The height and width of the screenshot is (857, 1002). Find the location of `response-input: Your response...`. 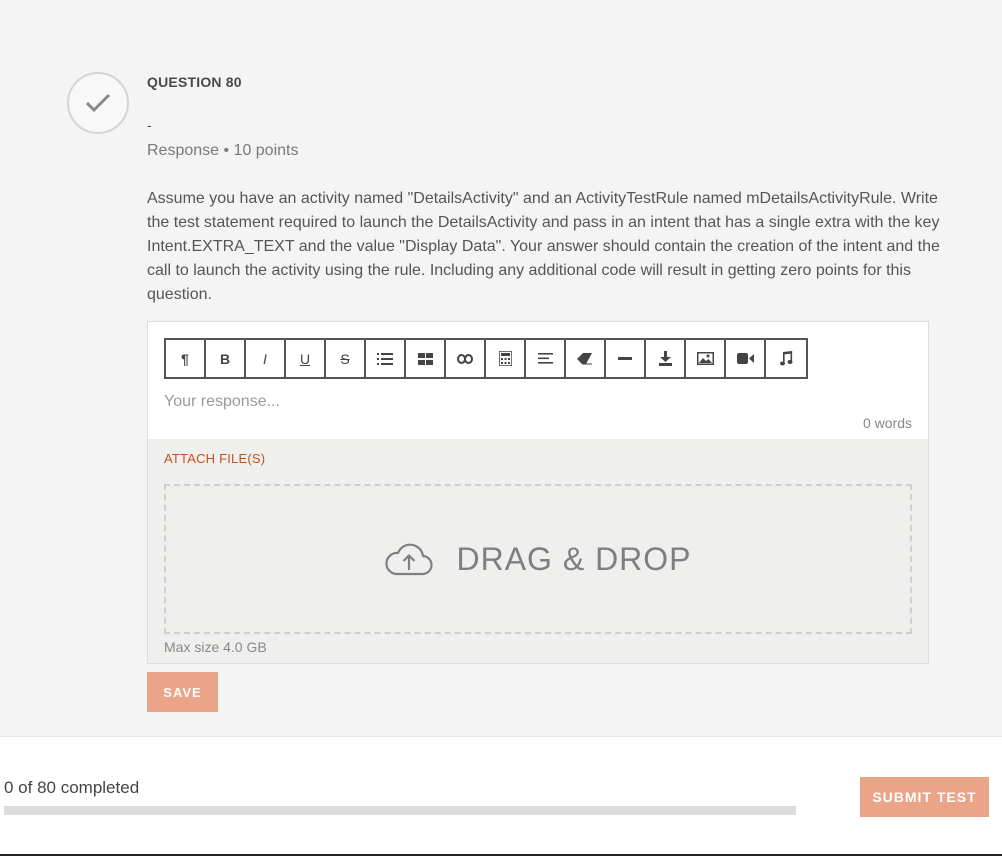

response-input: Your response... is located at coordinates (222, 402).